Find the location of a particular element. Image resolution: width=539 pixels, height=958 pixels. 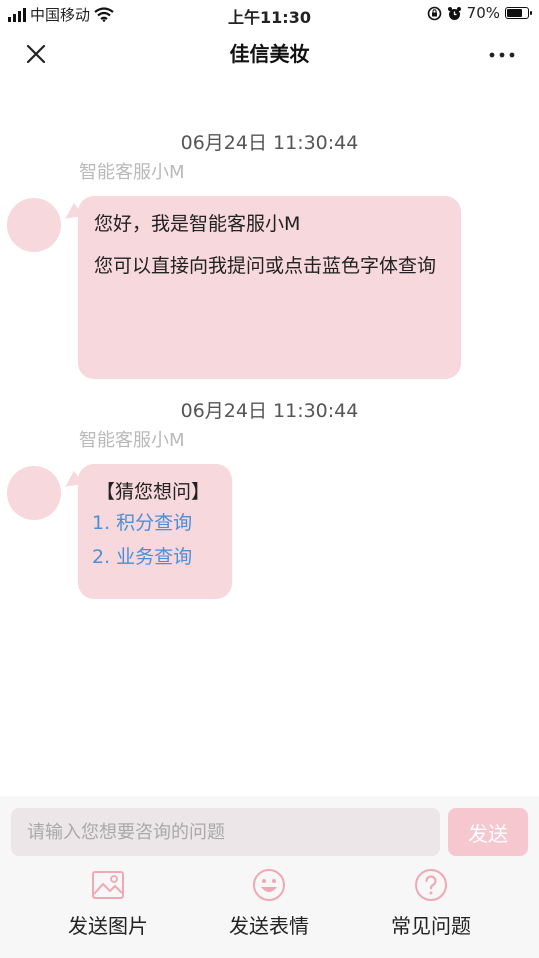

nav-bar: 佳信美妆 is located at coordinates (269, 54).